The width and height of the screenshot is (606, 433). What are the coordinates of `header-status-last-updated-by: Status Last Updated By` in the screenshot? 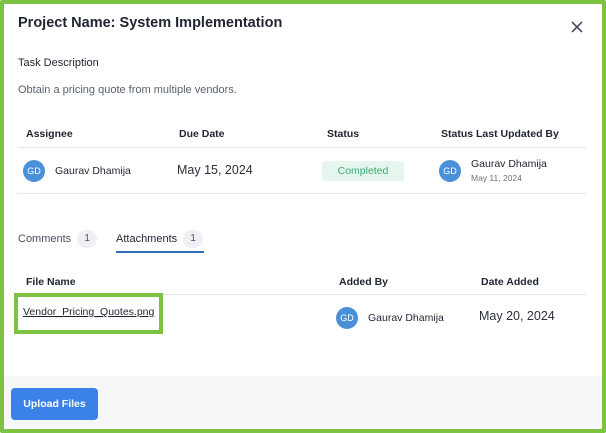 It's located at (500, 134).